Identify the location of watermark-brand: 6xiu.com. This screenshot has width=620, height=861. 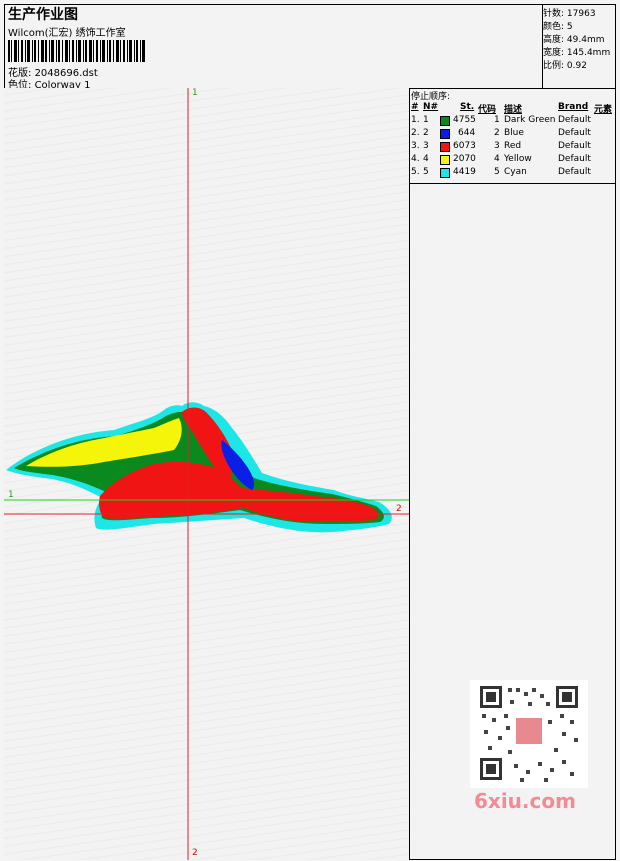
(525, 801).